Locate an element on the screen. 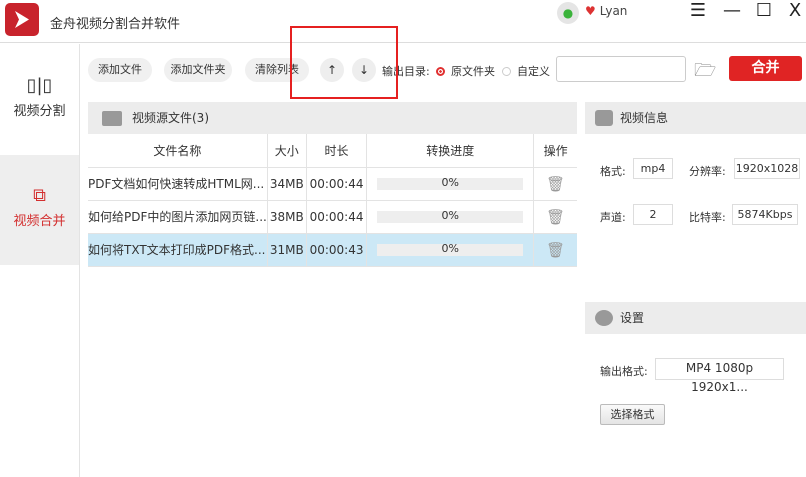 The image size is (806, 477). channels-label: 声道: is located at coordinates (613, 217).